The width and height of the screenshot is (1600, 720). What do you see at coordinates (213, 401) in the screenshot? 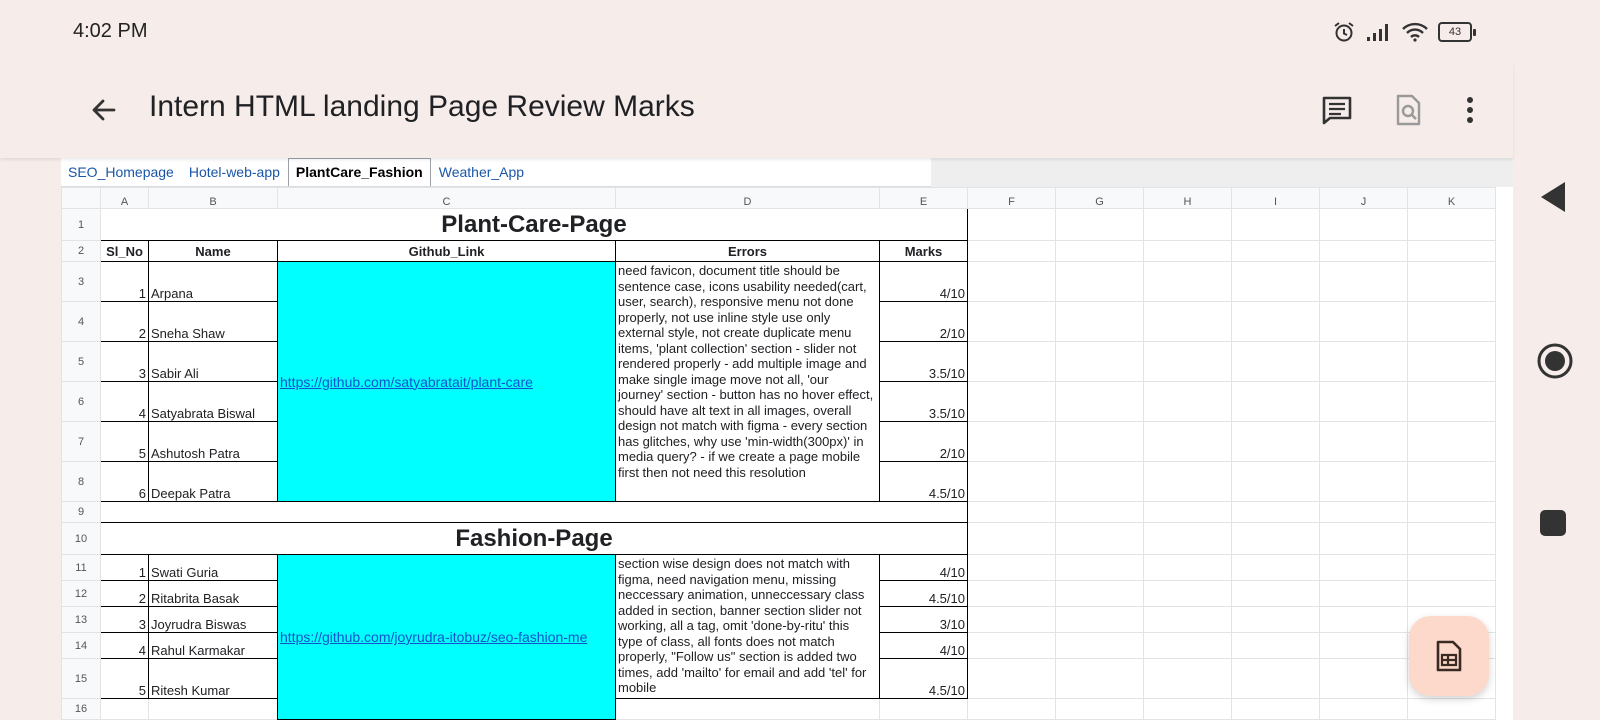
I see `name-cell: Satyabrata Biswal` at bounding box center [213, 401].